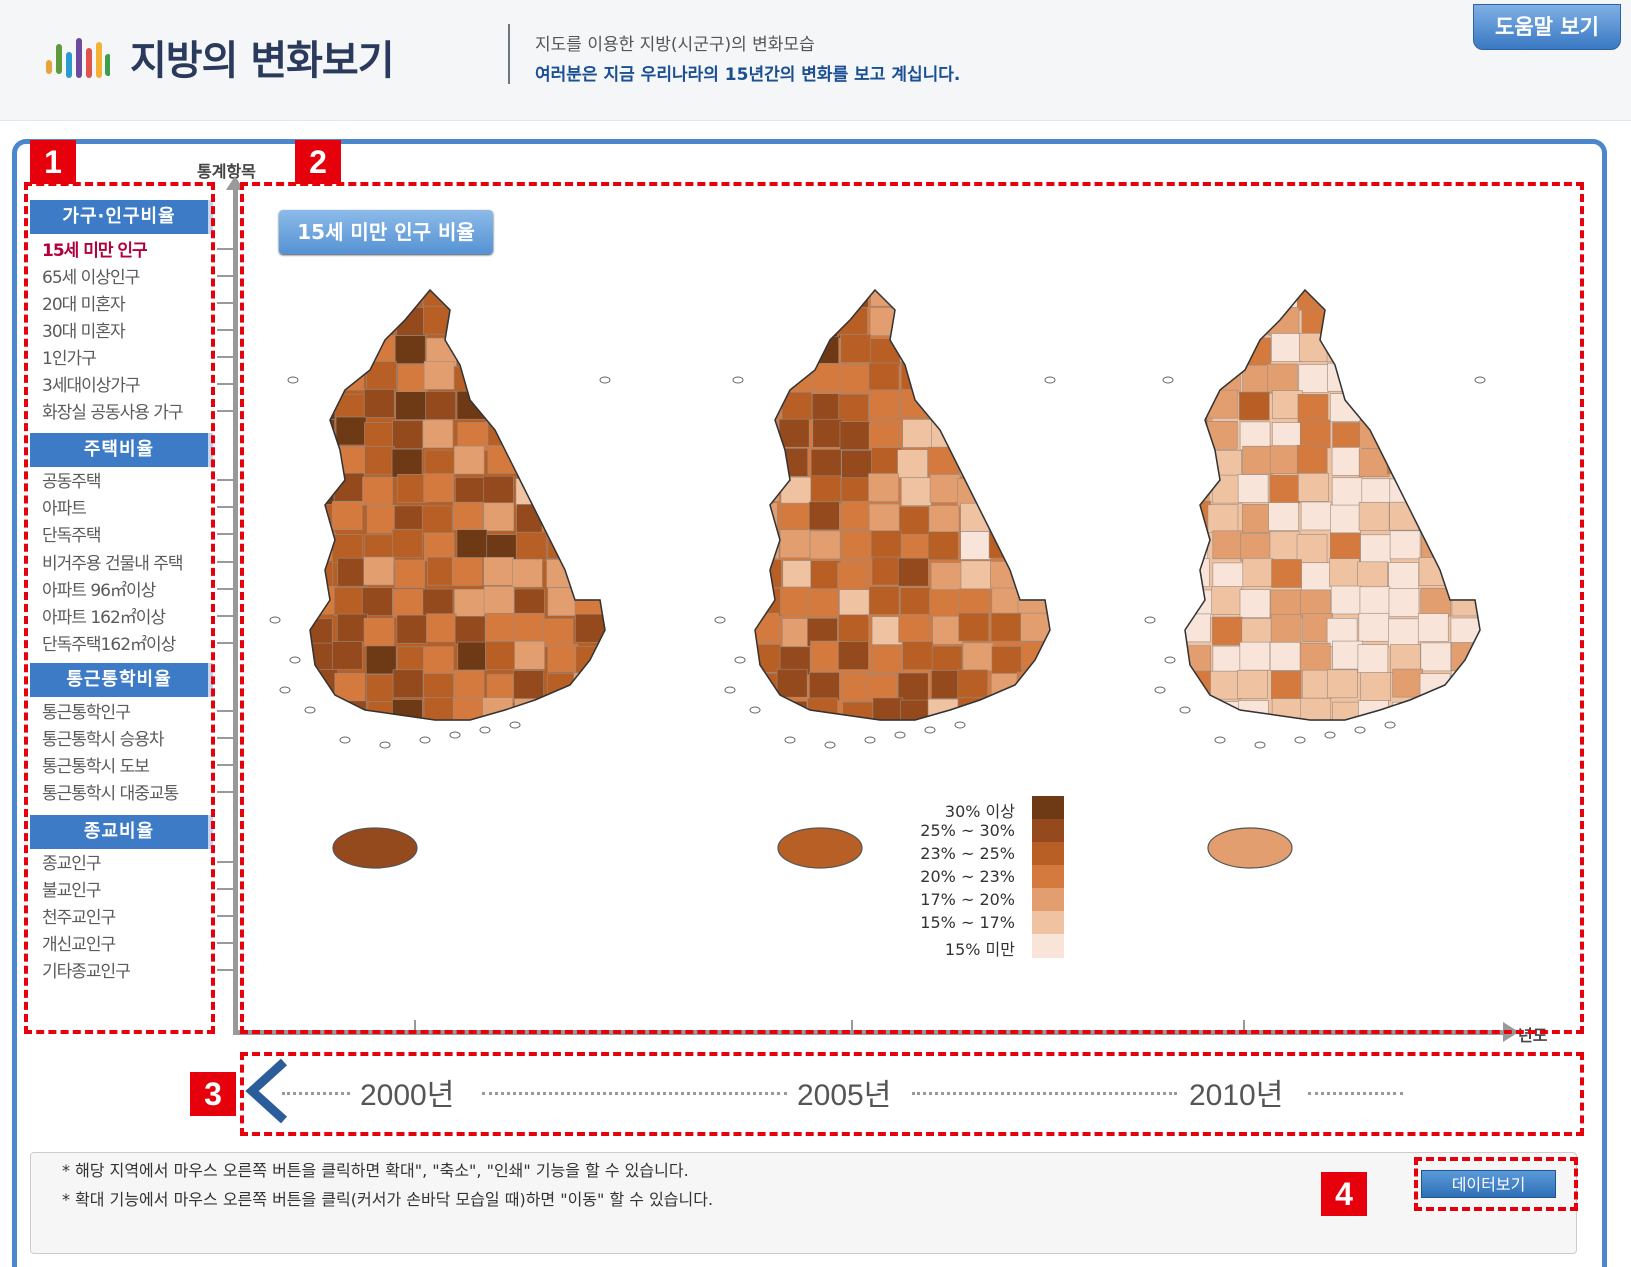 Image resolution: width=1631 pixels, height=1267 pixels. What do you see at coordinates (262, 61) in the screenshot?
I see `app-title: 지방의 변화보기` at bounding box center [262, 61].